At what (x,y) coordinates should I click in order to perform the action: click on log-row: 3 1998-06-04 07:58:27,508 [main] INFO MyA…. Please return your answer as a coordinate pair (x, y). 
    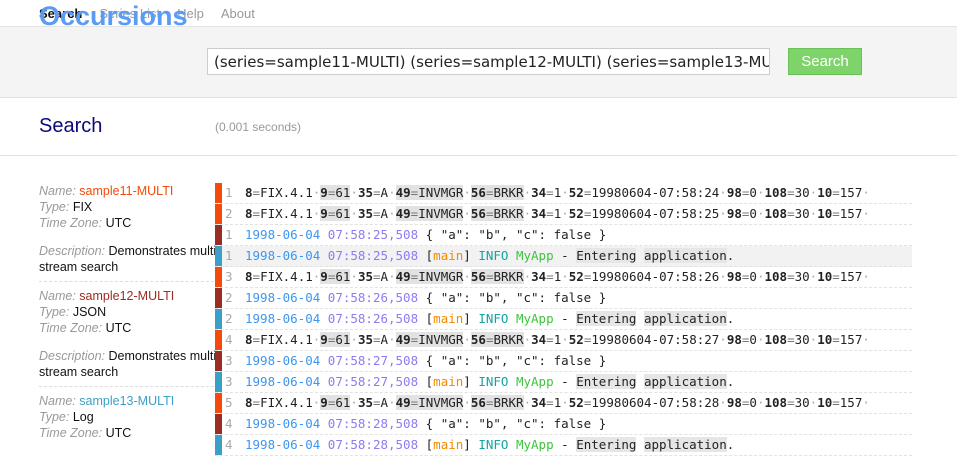
    Looking at the image, I should click on (563, 382).